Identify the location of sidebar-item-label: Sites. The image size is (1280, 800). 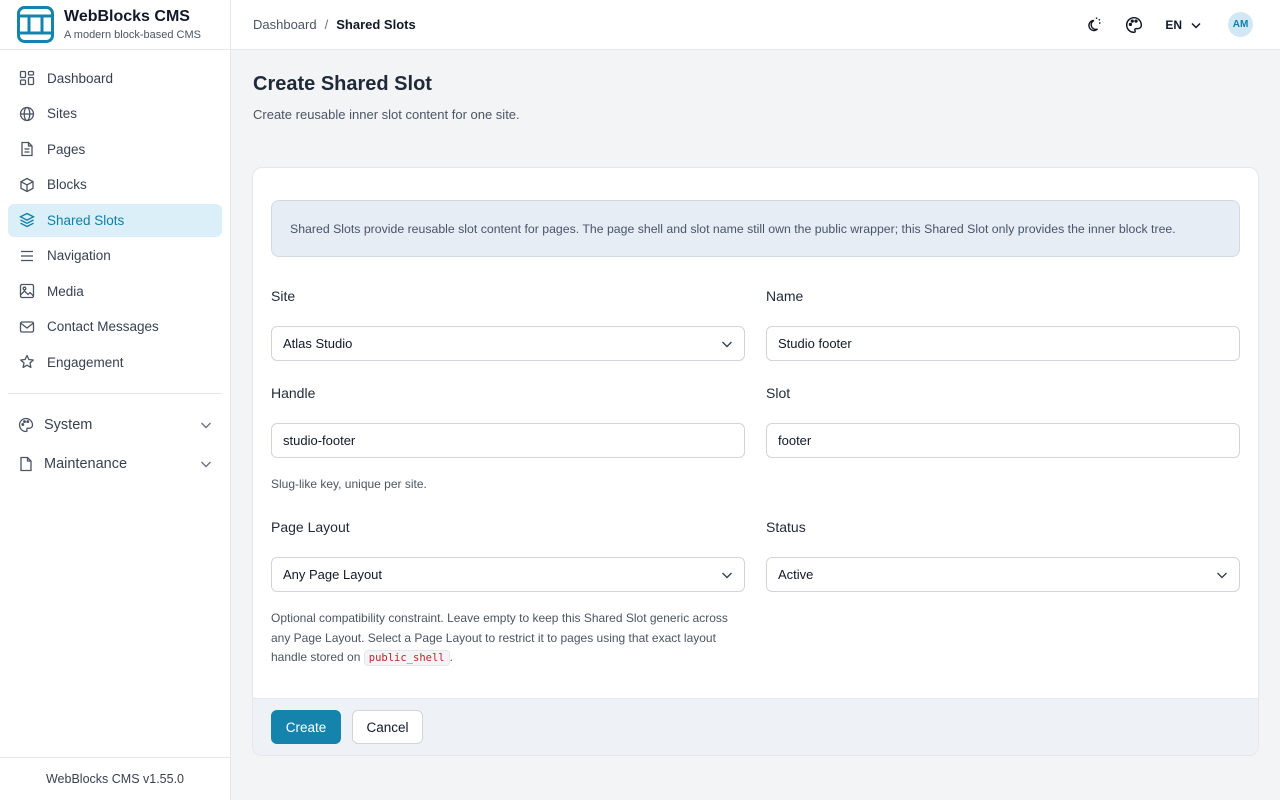
(62, 113).